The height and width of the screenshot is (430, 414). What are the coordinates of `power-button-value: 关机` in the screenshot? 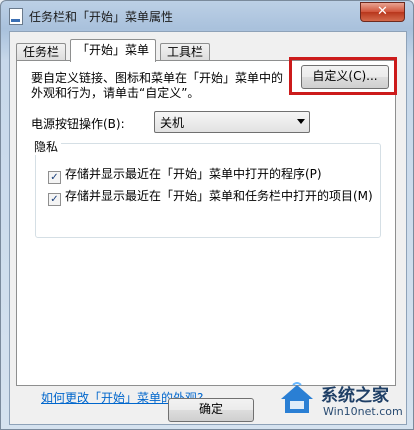 It's located at (172, 123).